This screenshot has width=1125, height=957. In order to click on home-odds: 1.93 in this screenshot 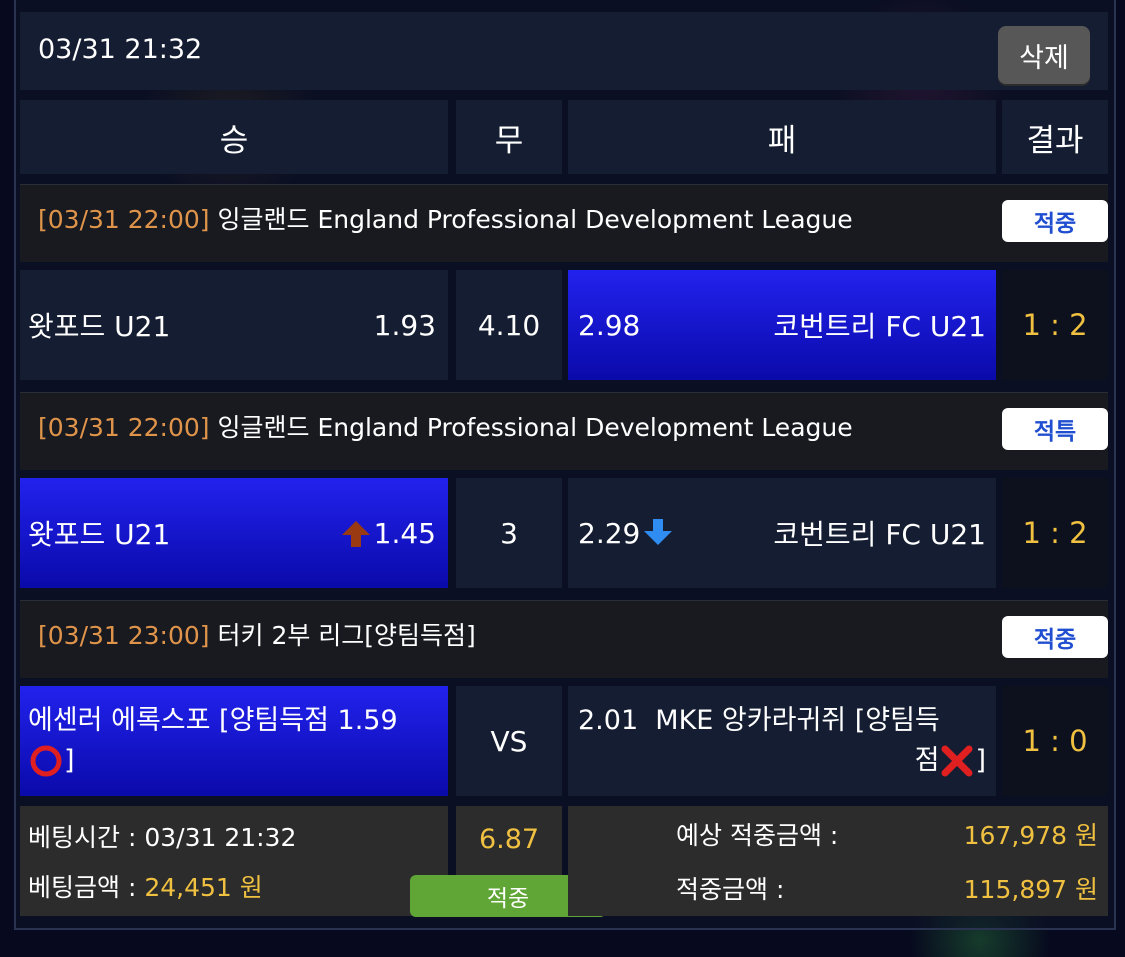, I will do `click(404, 325)`.